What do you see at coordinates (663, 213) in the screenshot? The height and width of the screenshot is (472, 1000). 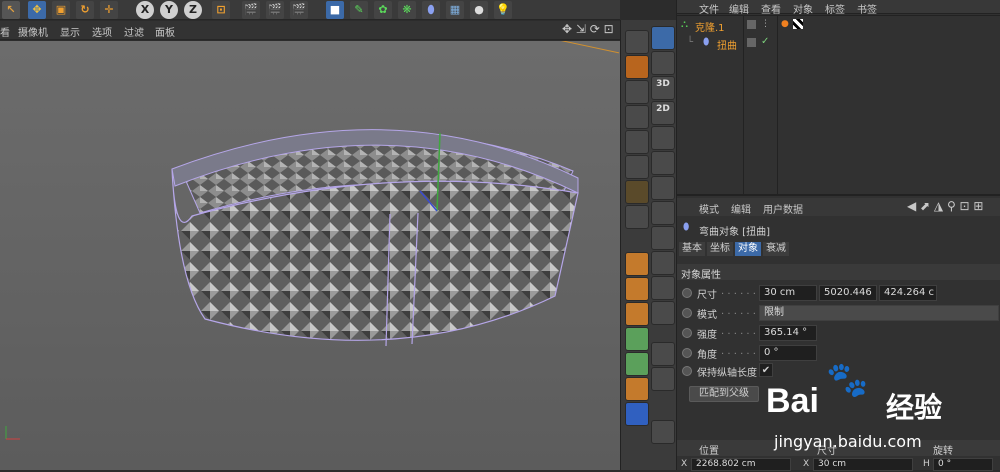 I see `snap-polygon-icon` at bounding box center [663, 213].